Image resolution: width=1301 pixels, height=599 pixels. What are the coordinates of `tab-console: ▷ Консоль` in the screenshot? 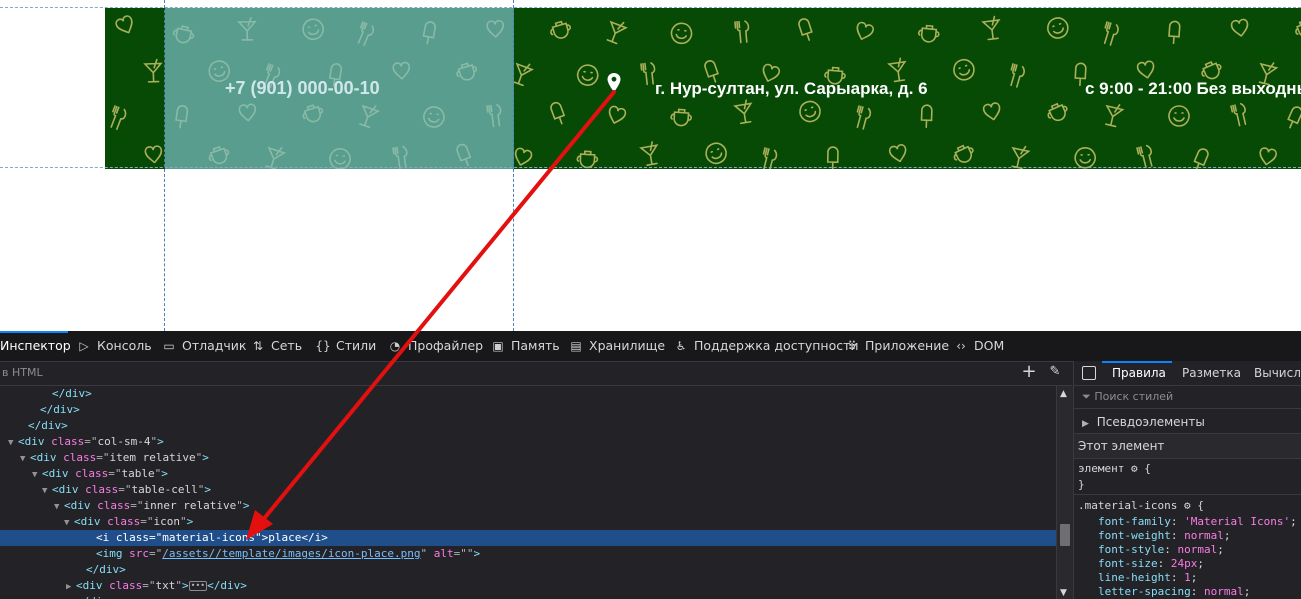 It's located at (113, 346).